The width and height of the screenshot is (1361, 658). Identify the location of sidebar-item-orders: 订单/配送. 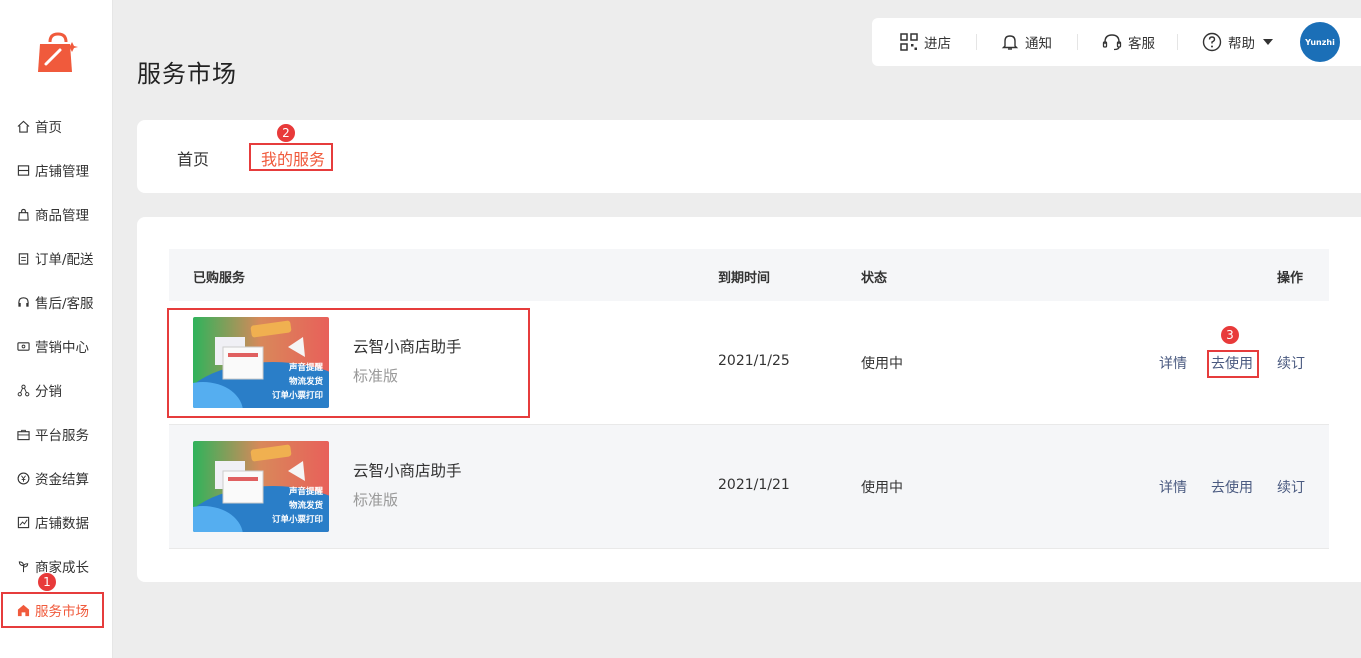
(56, 258).